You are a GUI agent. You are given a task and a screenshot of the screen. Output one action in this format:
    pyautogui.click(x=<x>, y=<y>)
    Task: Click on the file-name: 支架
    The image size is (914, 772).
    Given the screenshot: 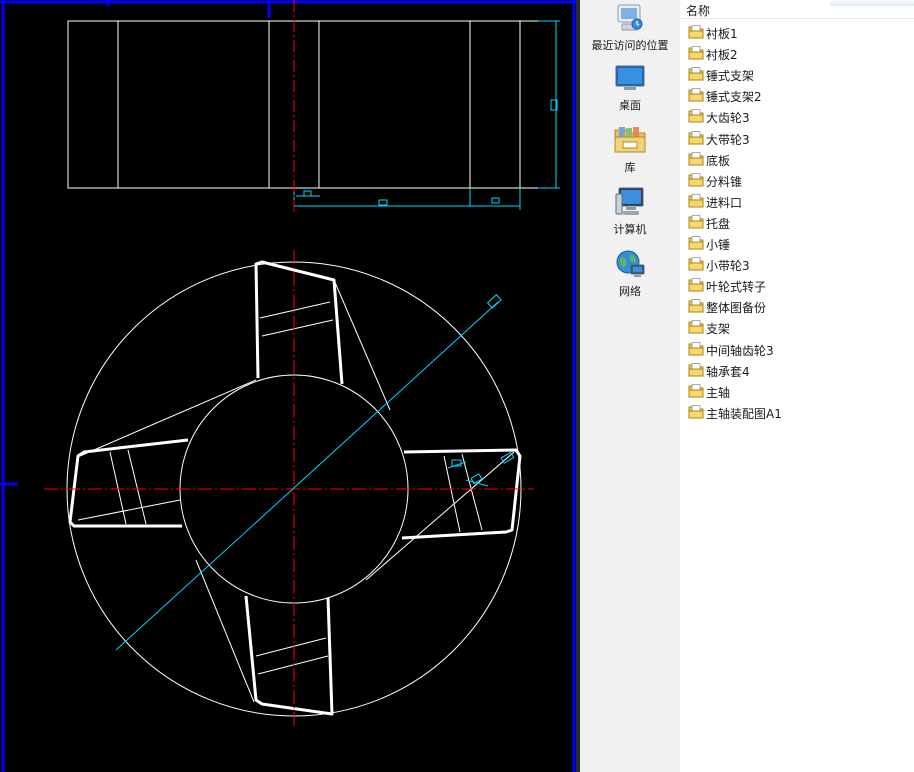 What is the action you would take?
    pyautogui.click(x=718, y=329)
    